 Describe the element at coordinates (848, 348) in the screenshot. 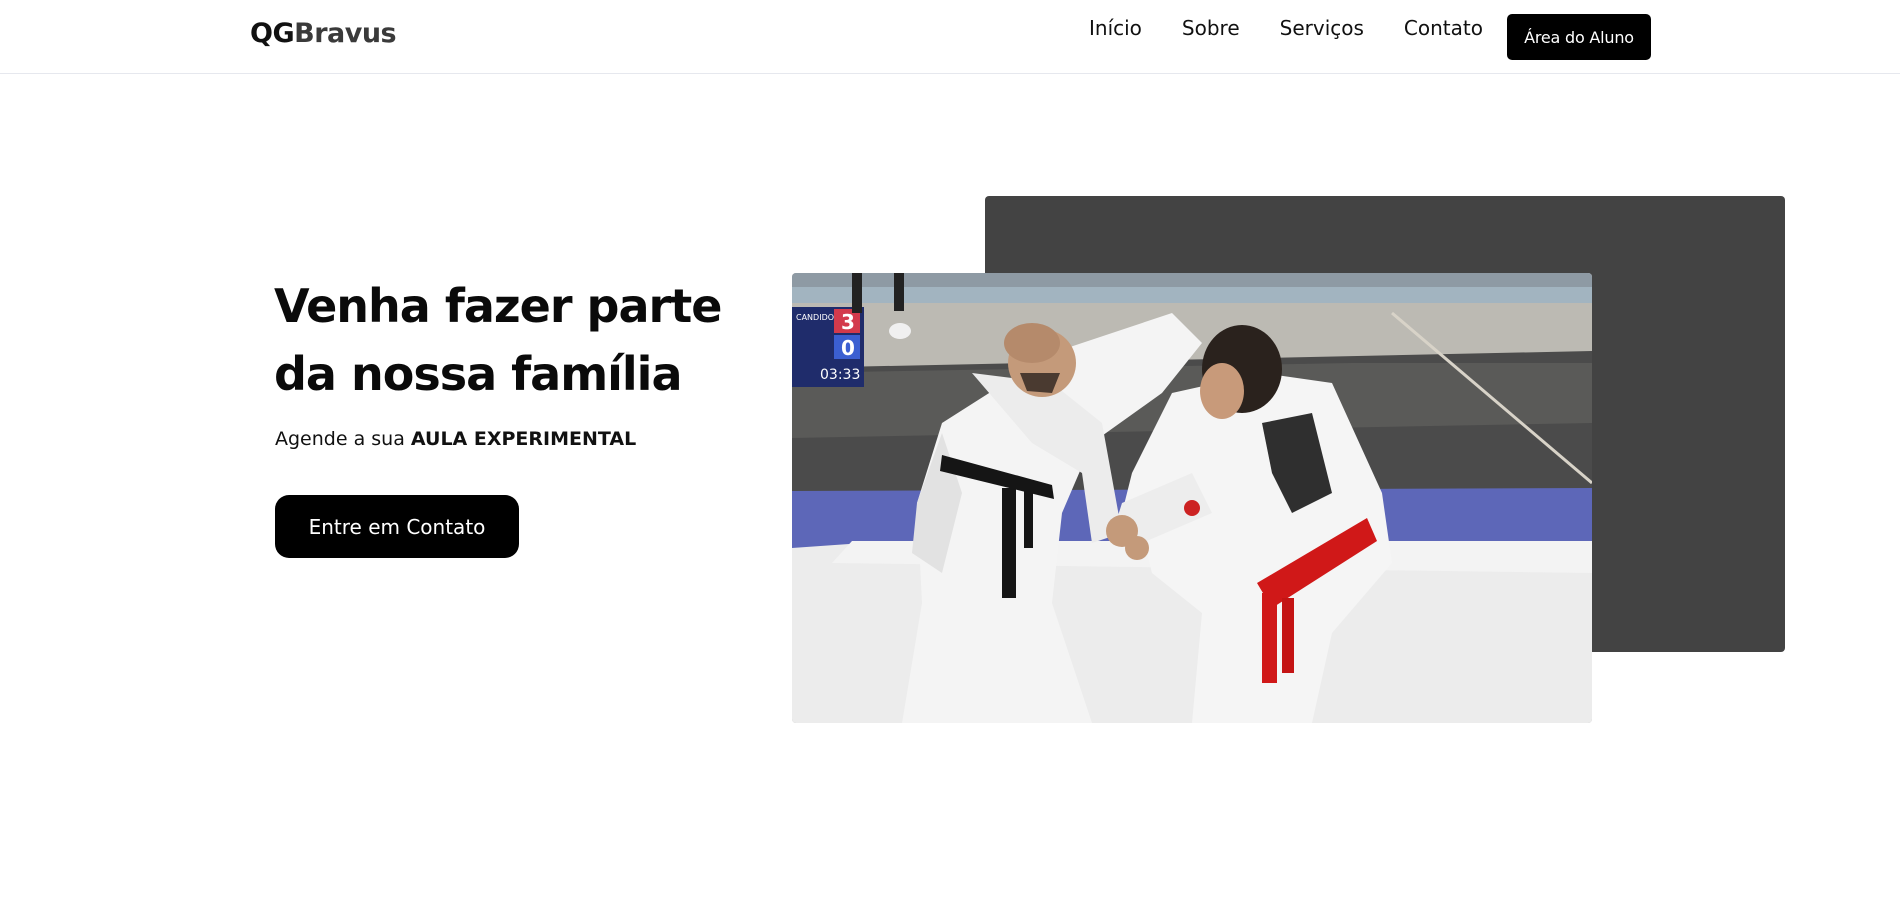

I see `scoreboard-score-blue: 0` at that location.